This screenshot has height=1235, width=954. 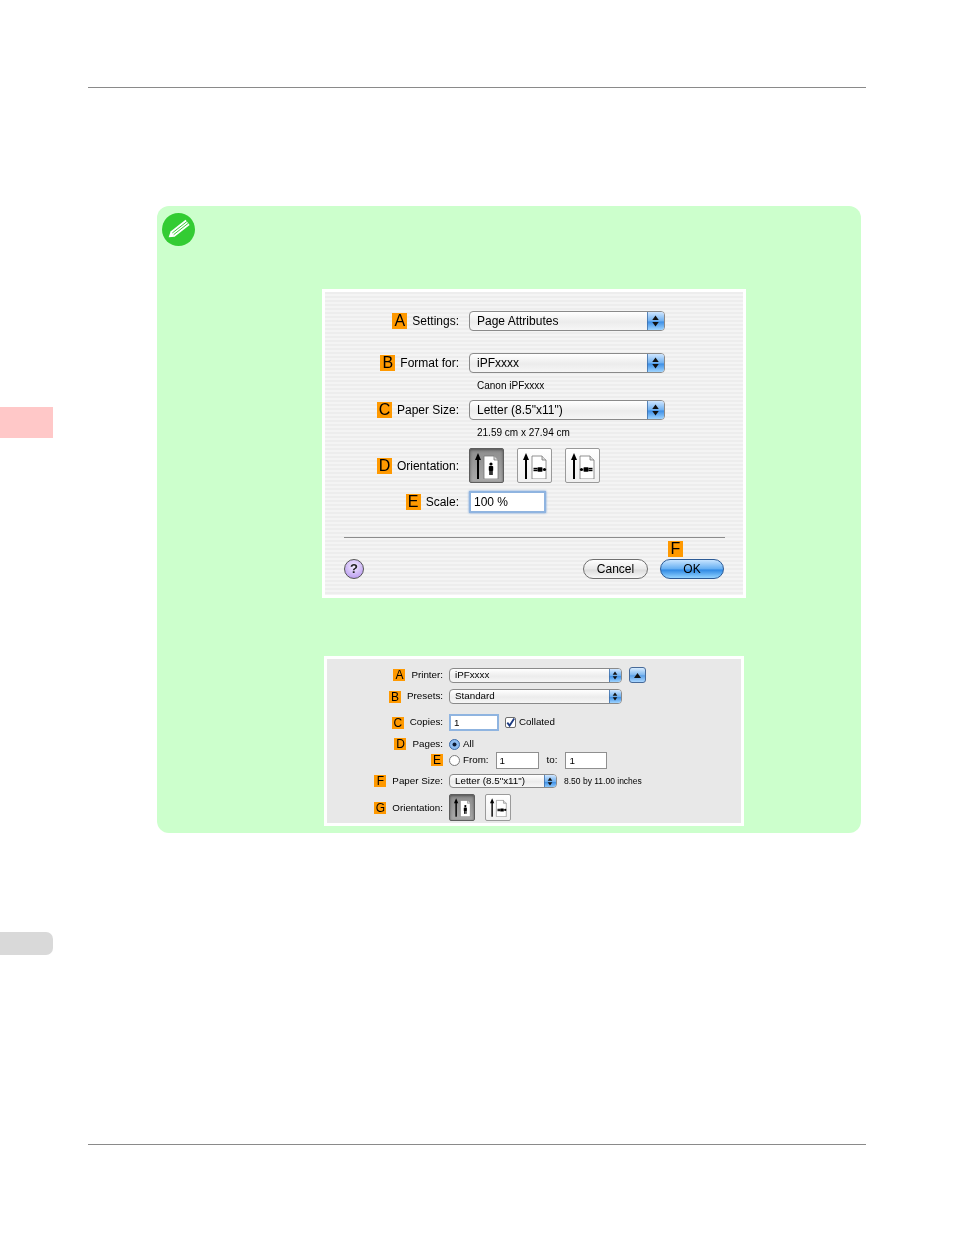 I want to click on info-text: 8.50 by 11.00 inches, so click(x=603, y=781).